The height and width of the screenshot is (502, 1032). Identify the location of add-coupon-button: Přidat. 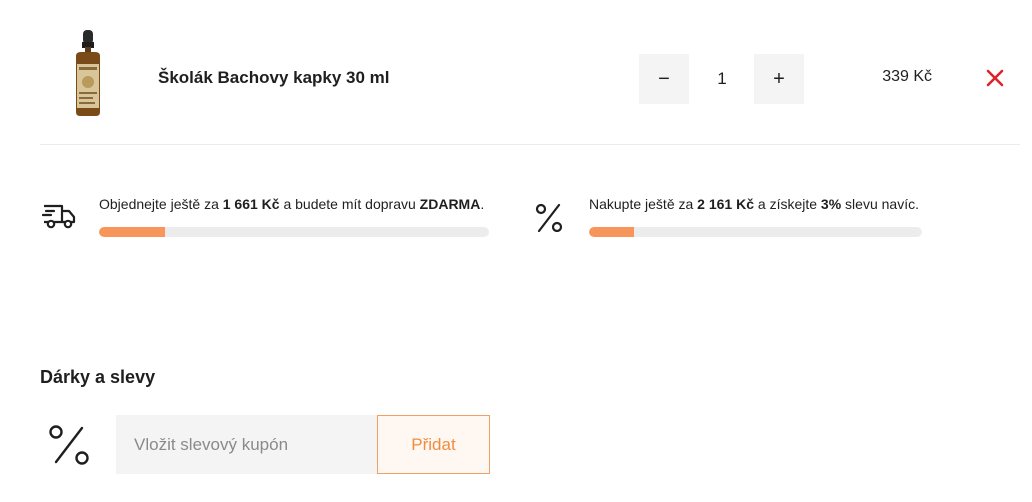
(433, 444).